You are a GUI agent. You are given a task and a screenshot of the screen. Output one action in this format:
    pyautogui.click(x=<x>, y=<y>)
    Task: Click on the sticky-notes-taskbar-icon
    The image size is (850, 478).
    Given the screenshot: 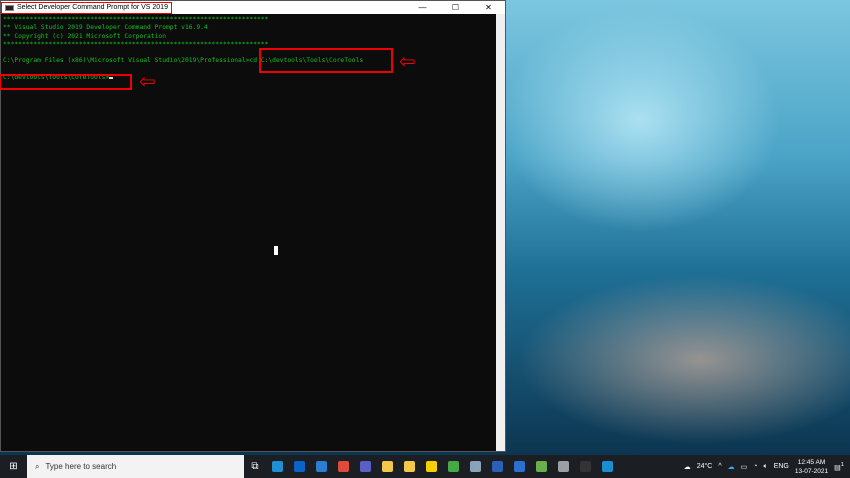 What is the action you would take?
    pyautogui.click(x=431, y=466)
    